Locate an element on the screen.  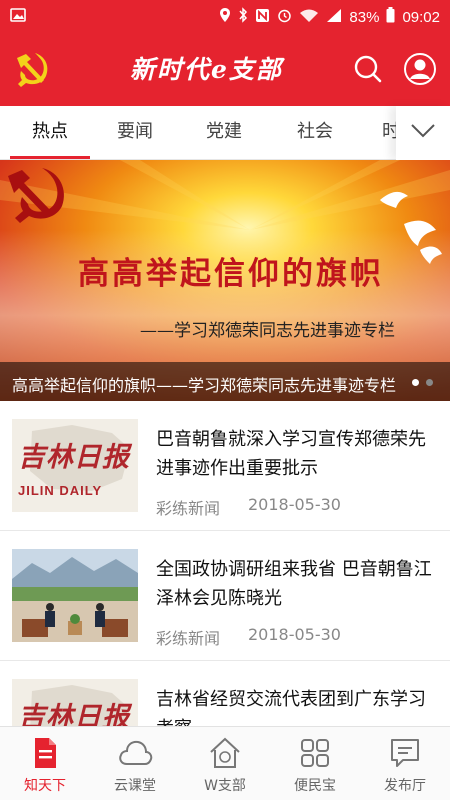
battery-icon is located at coordinates (390, 17).